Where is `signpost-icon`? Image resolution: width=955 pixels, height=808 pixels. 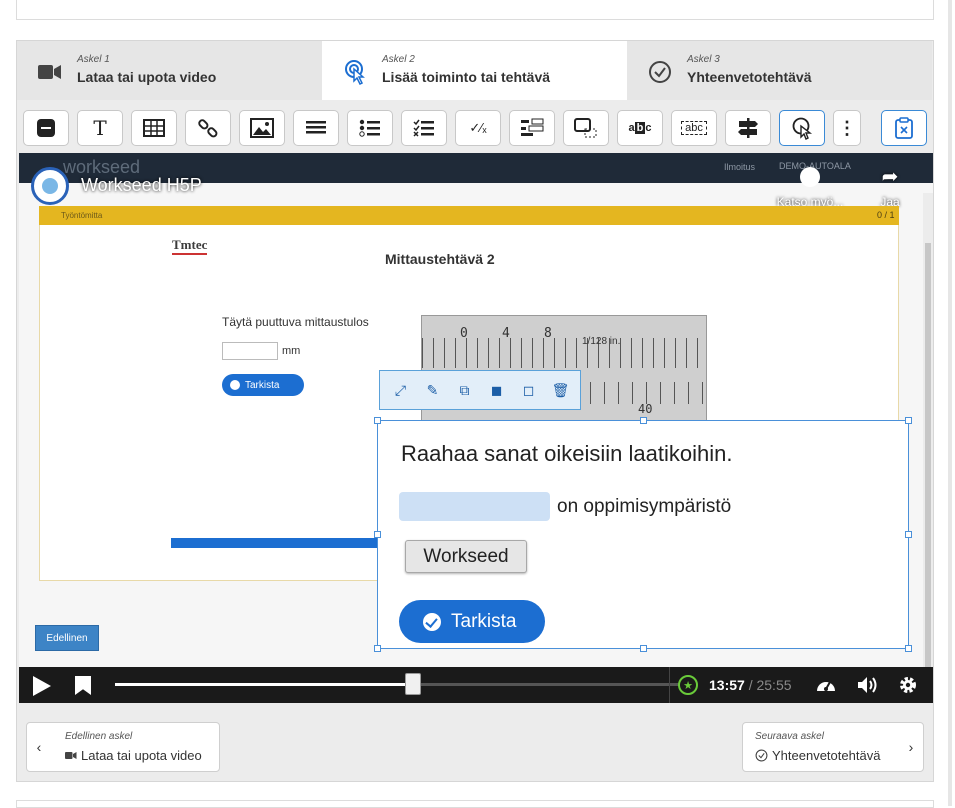 signpost-icon is located at coordinates (748, 128).